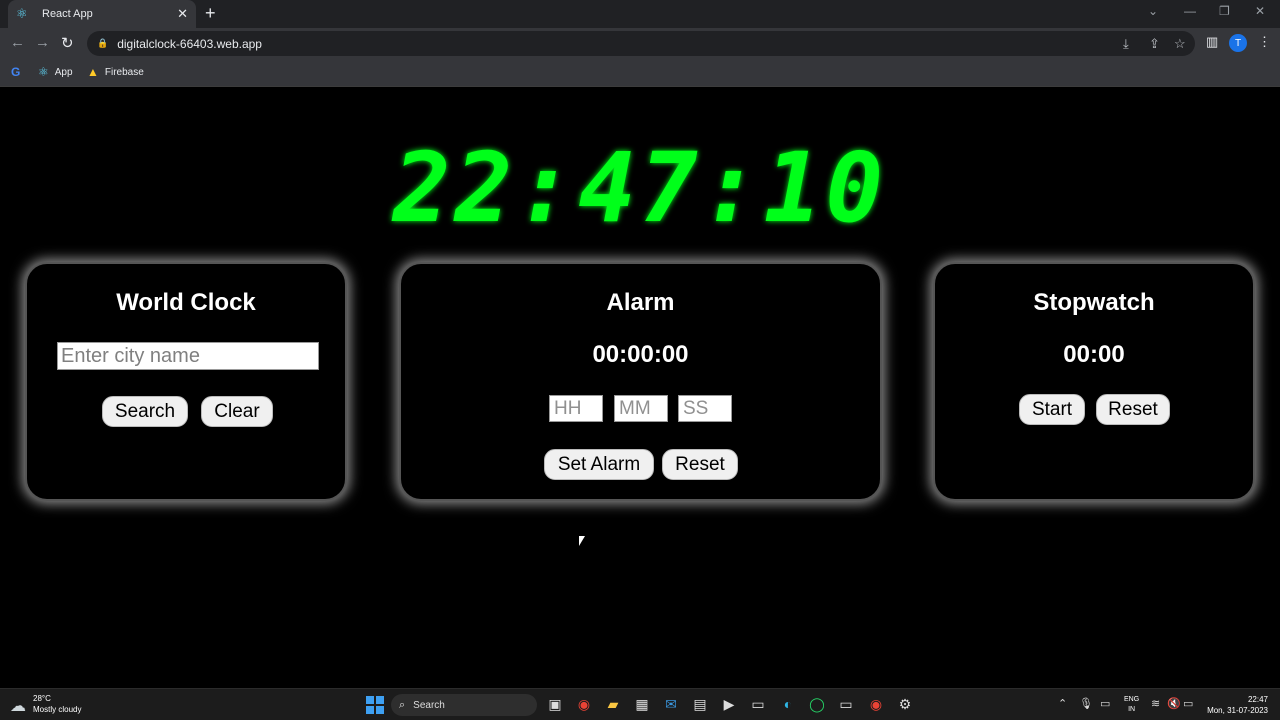  I want to click on reload-icon: ↻, so click(67, 43).